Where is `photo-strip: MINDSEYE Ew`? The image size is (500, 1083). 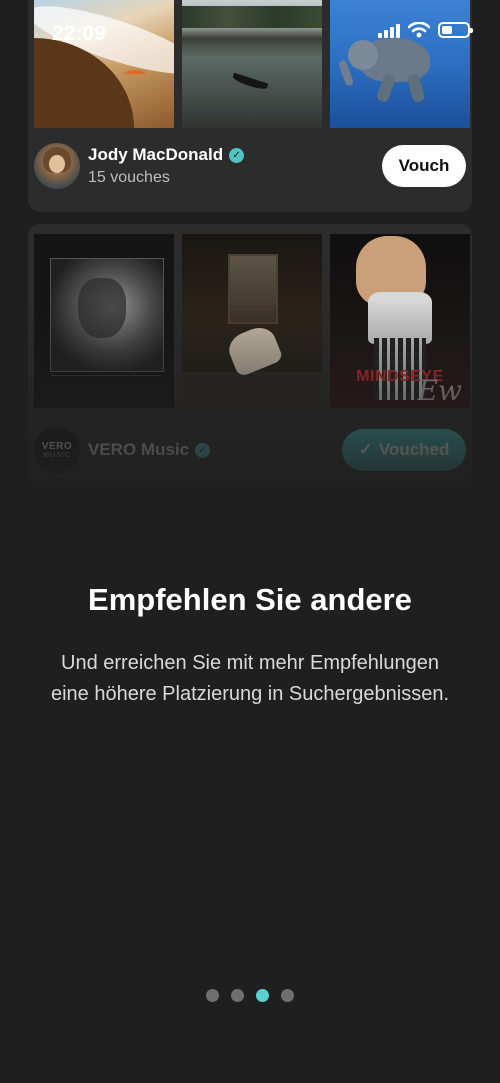
photo-strip: MINDSEYE Ew is located at coordinates (252, 321).